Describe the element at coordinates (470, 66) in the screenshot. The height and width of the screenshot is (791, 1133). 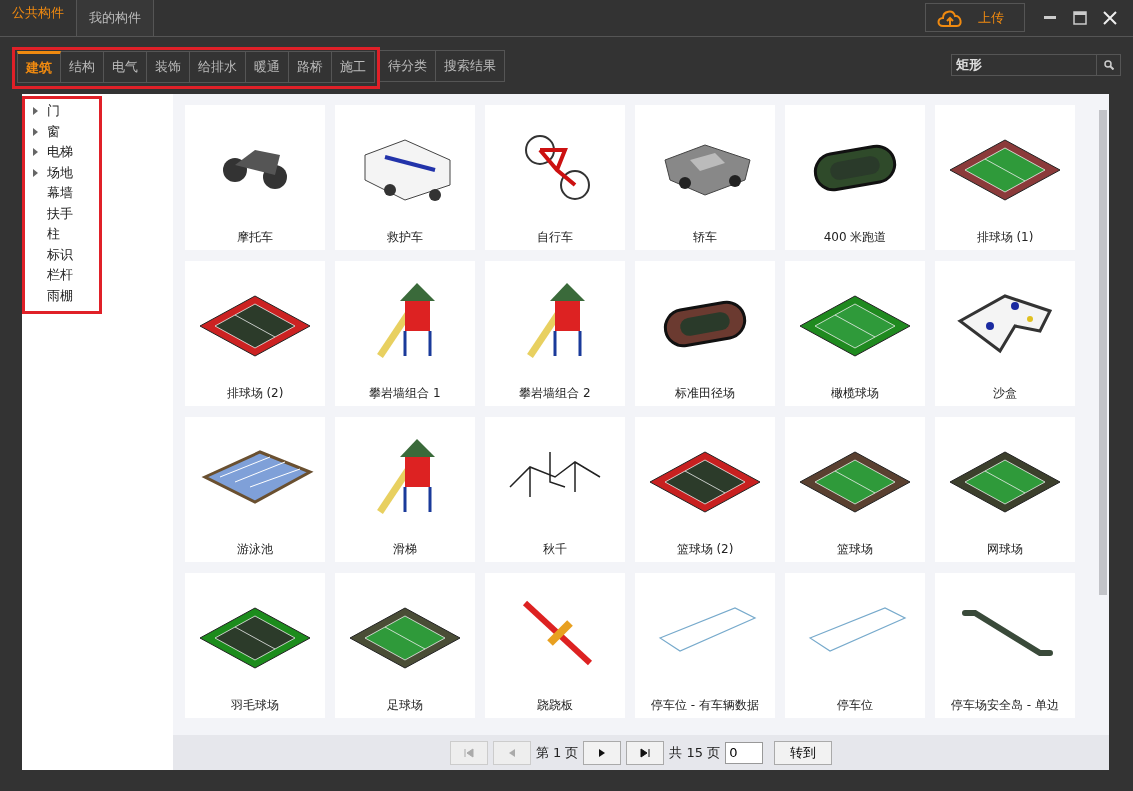
I see `category-tab: 搜索结果` at that location.